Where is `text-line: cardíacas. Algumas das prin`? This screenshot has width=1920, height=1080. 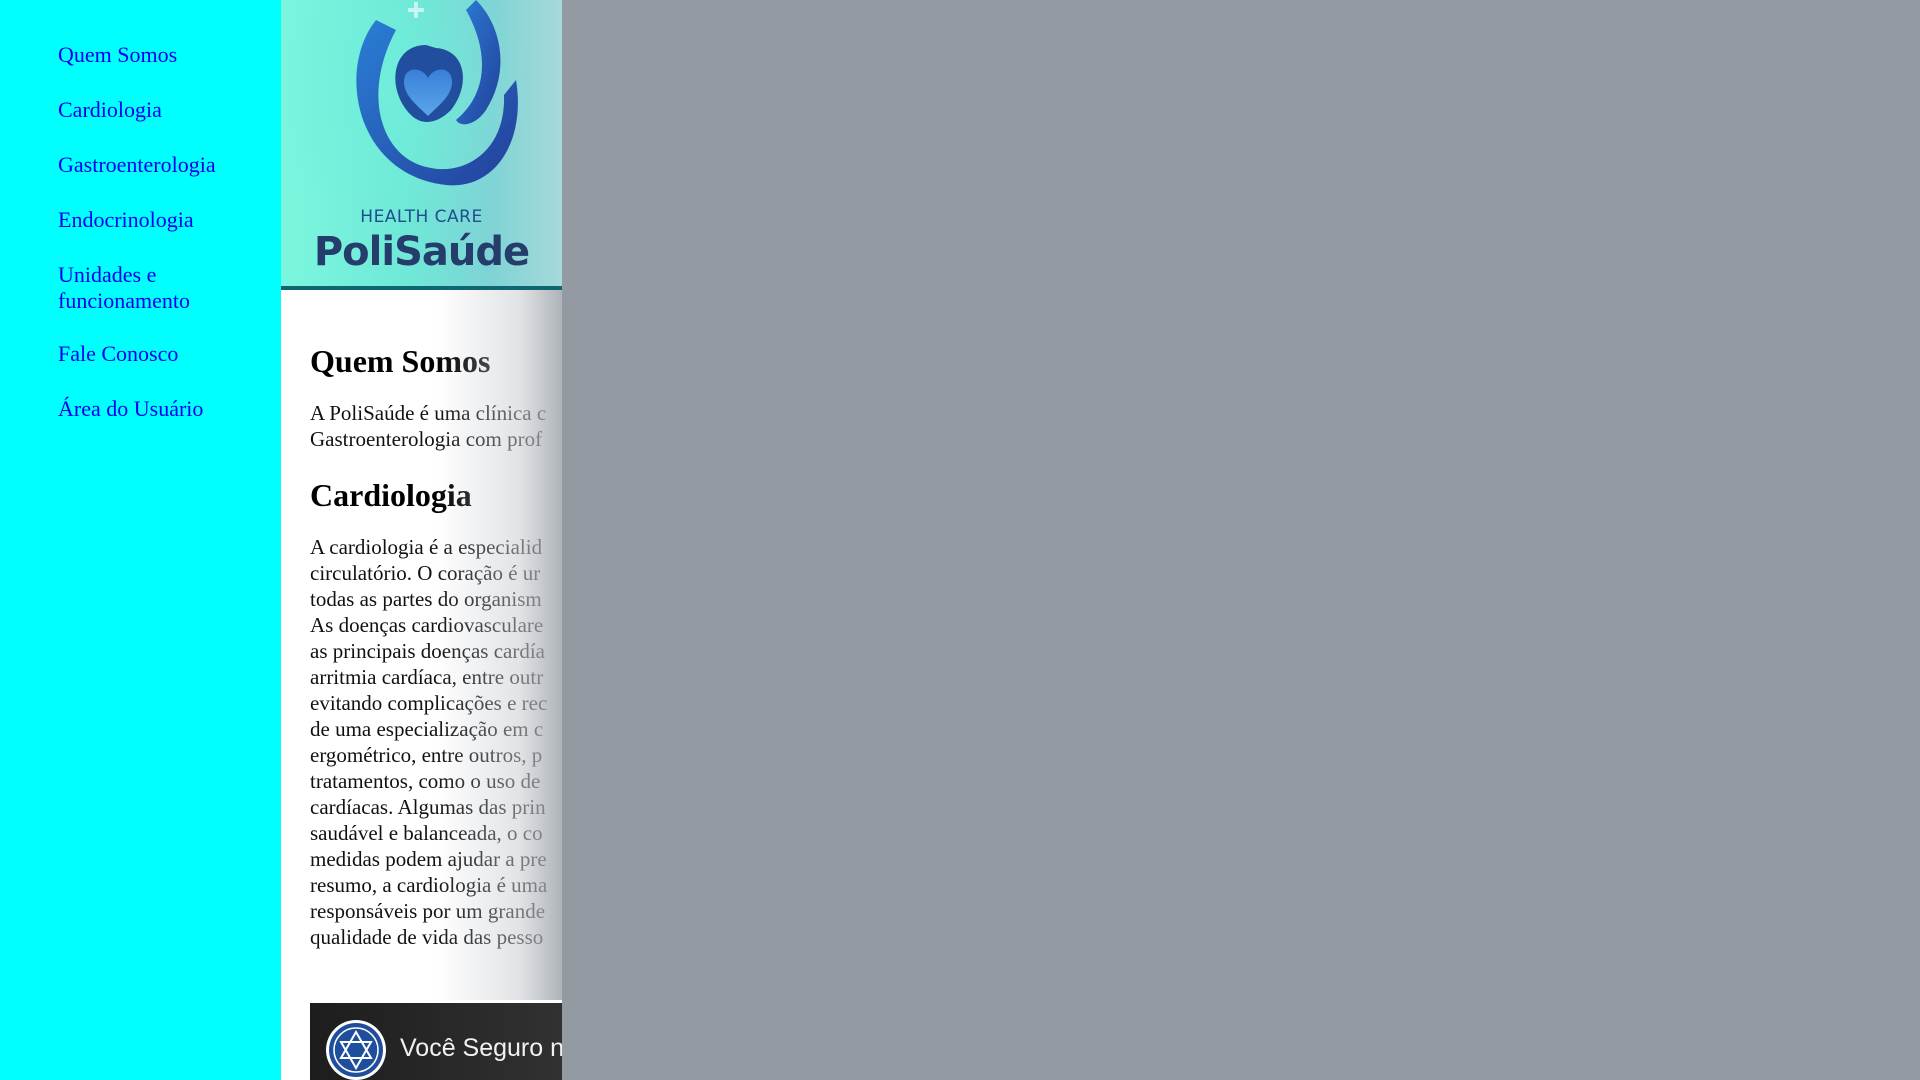 text-line: cardíacas. Algumas das prin is located at coordinates (428, 807).